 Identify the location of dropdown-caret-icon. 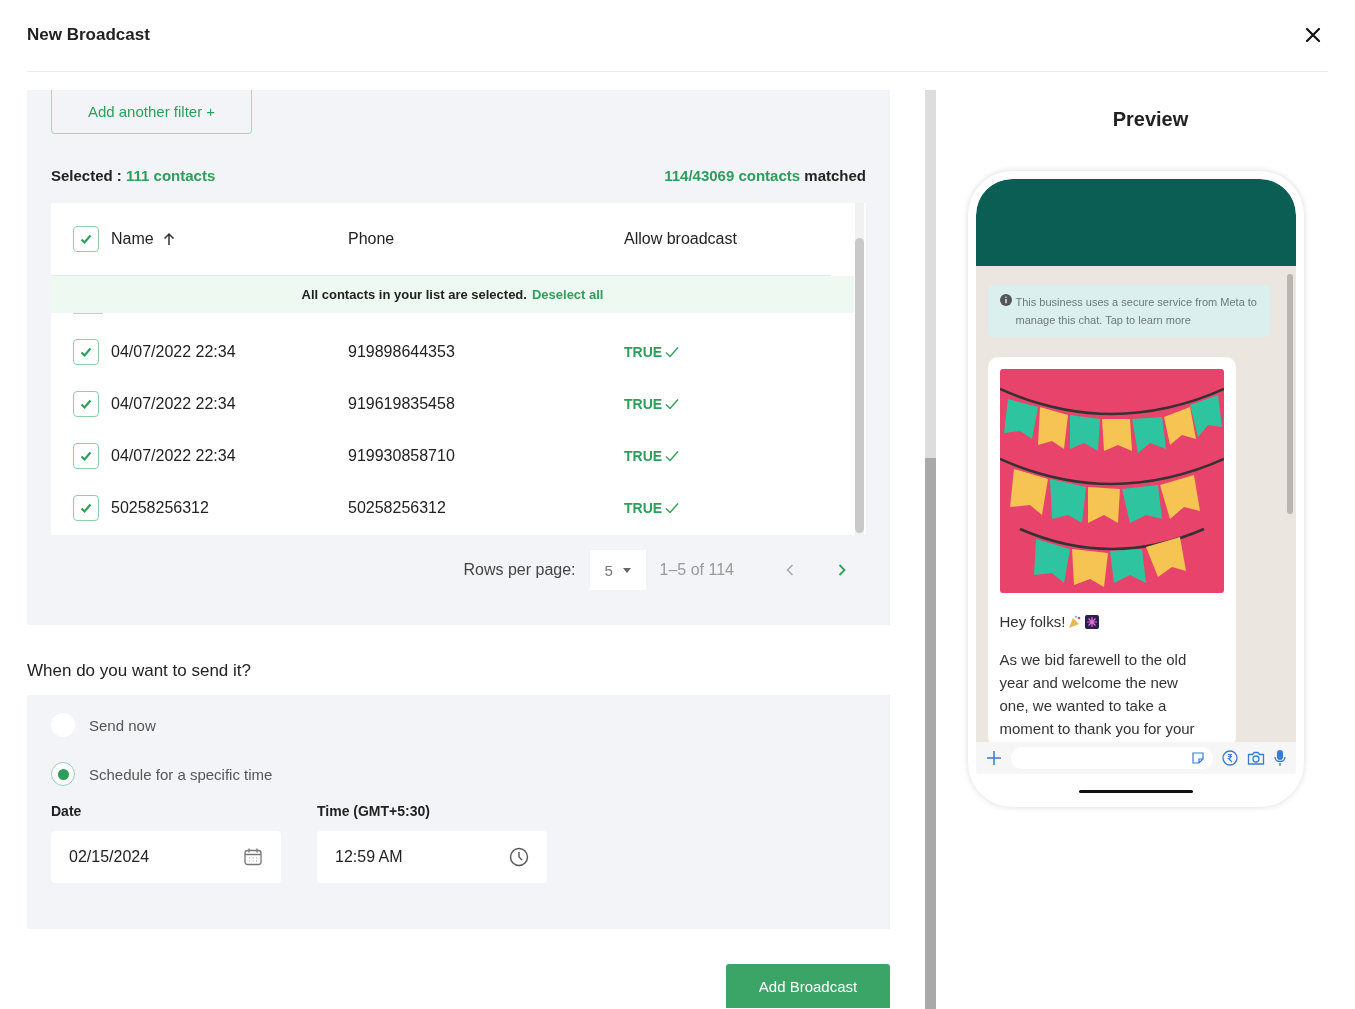
(626, 570).